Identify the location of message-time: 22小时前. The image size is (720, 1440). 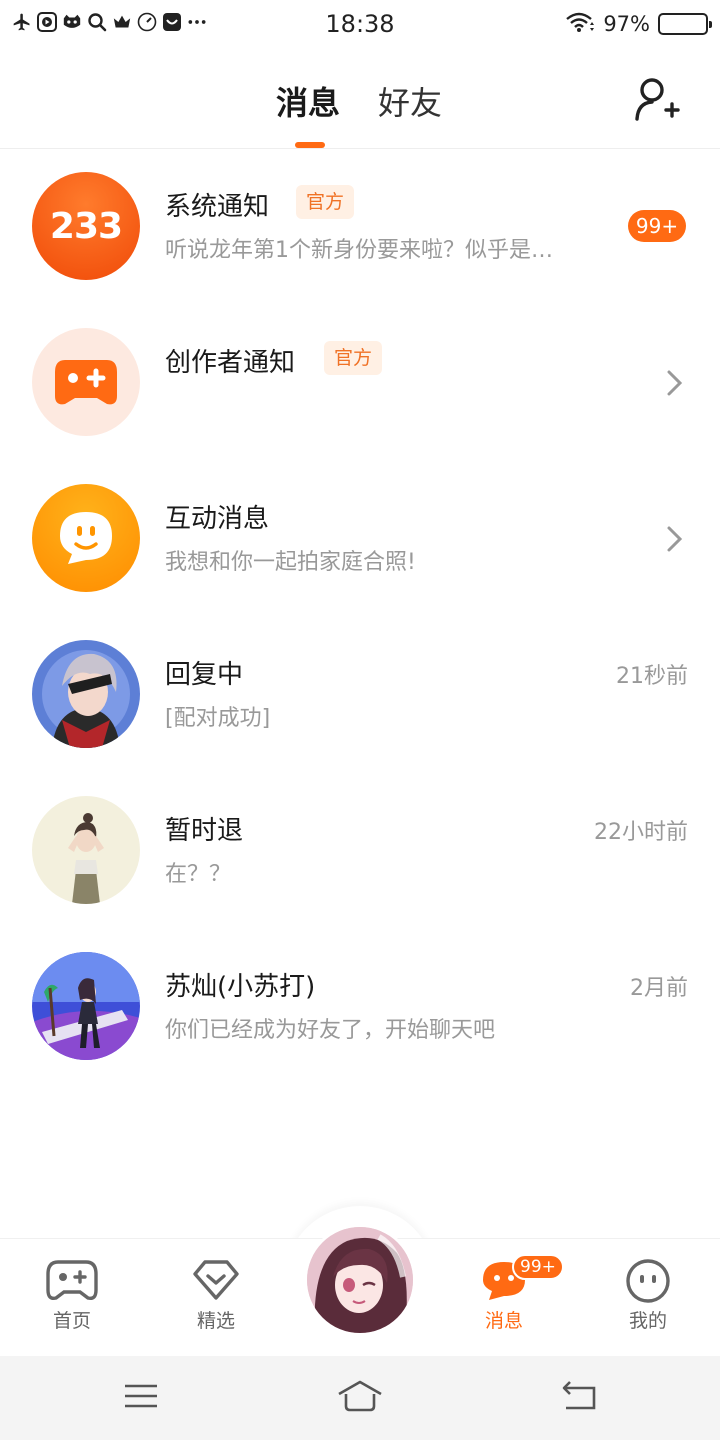
(641, 832).